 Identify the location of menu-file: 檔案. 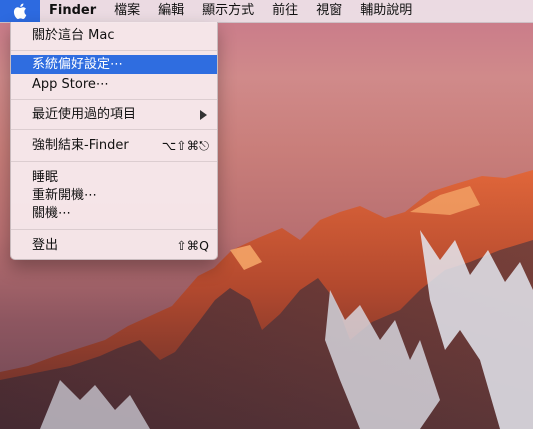
(127, 11).